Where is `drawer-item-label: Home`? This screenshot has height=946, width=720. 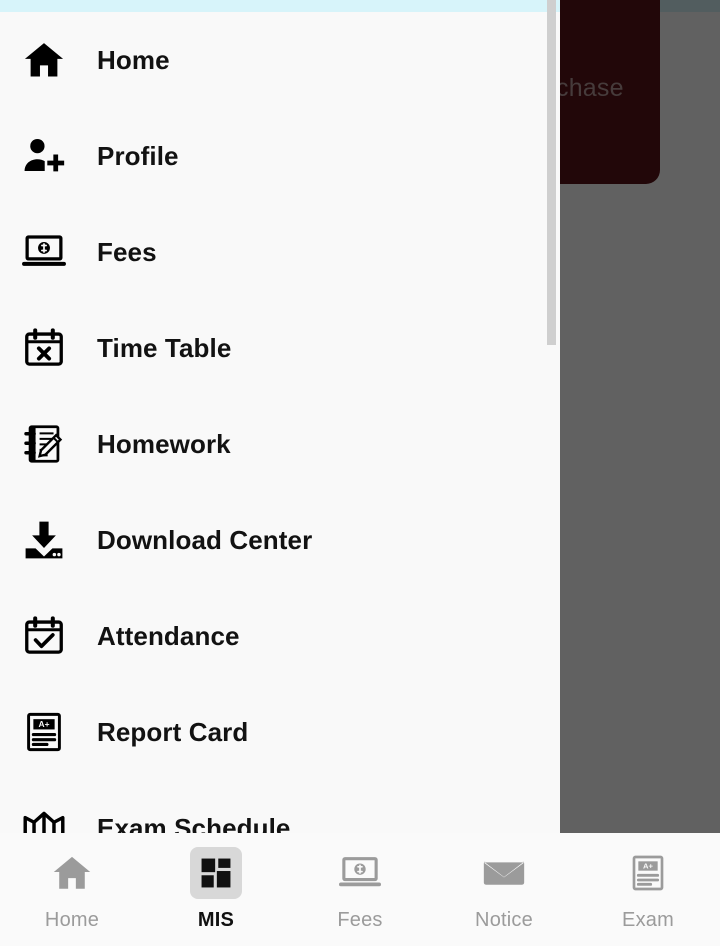 drawer-item-label: Home is located at coordinates (133, 59).